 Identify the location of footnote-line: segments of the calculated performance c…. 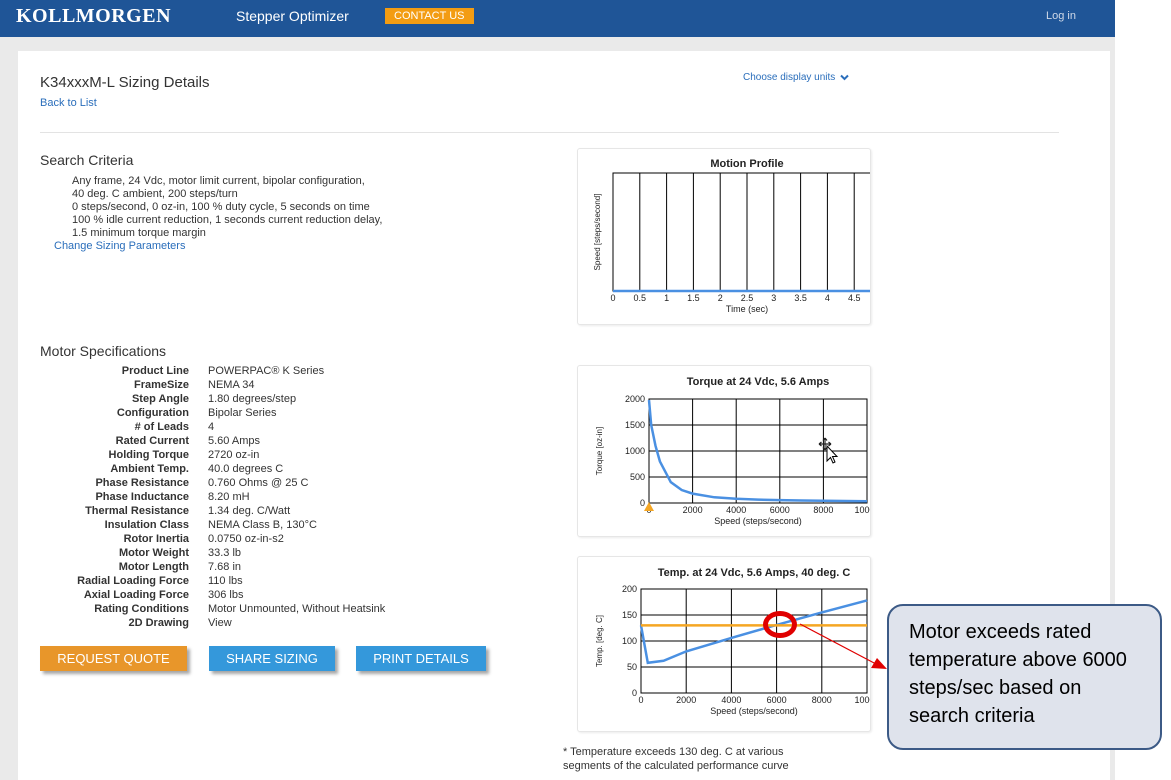
(676, 766).